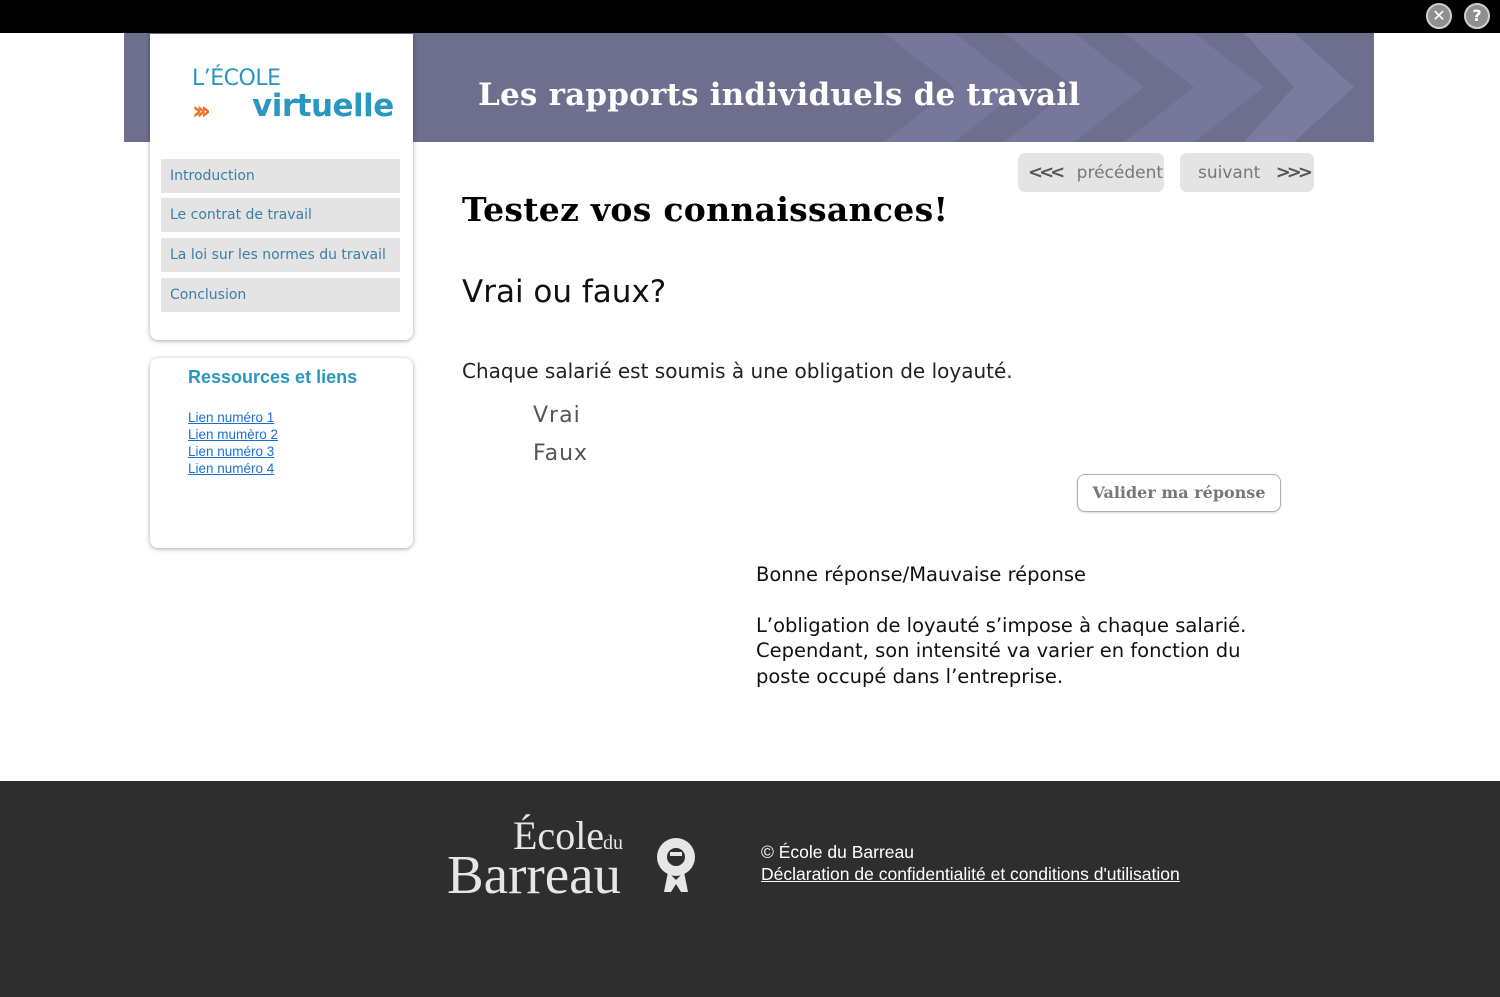 Image resolution: width=1500 pixels, height=997 pixels. I want to click on sidebar-item-contrat-de-travail: Le contrat de travail, so click(280, 215).